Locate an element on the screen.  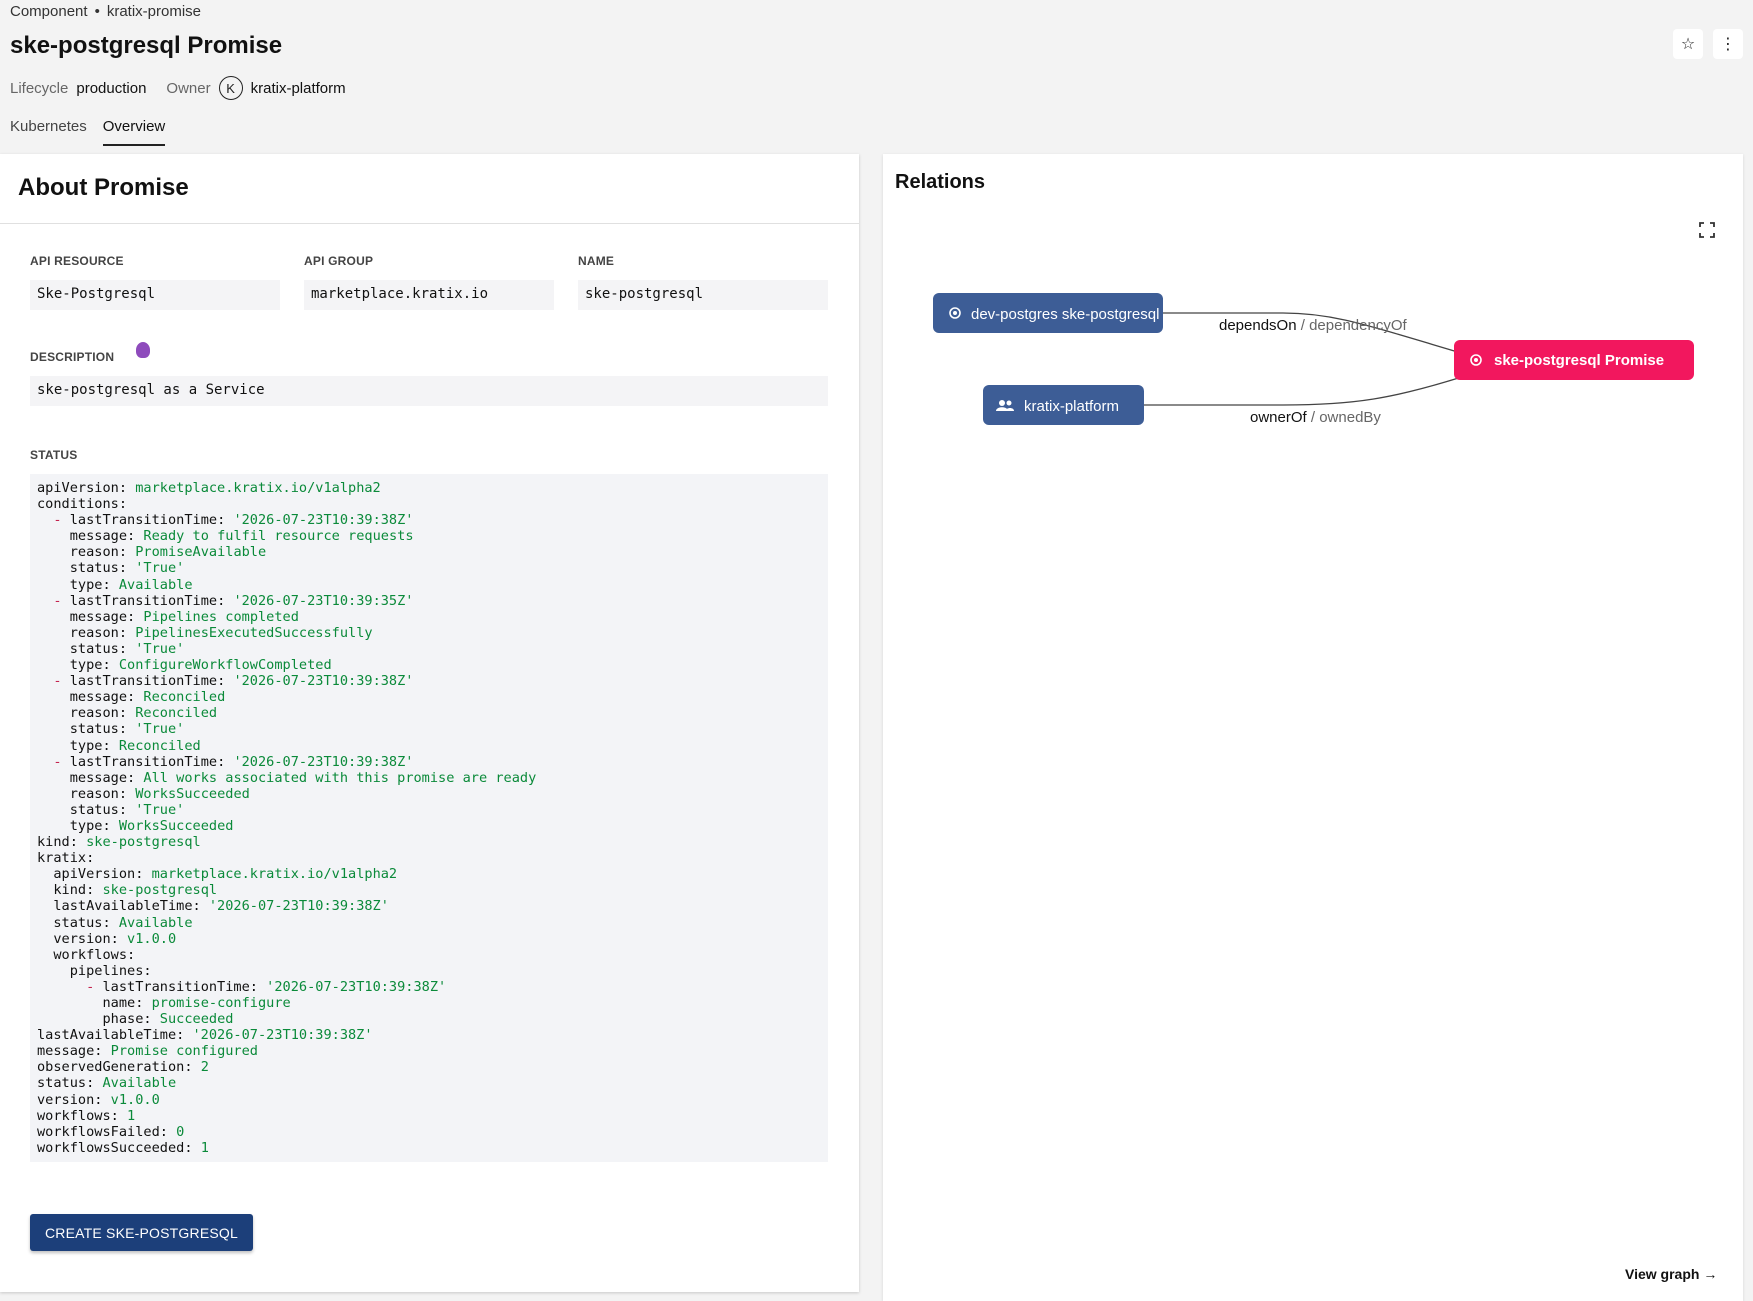
view-graph-link: View graph → is located at coordinates (1671, 1274).